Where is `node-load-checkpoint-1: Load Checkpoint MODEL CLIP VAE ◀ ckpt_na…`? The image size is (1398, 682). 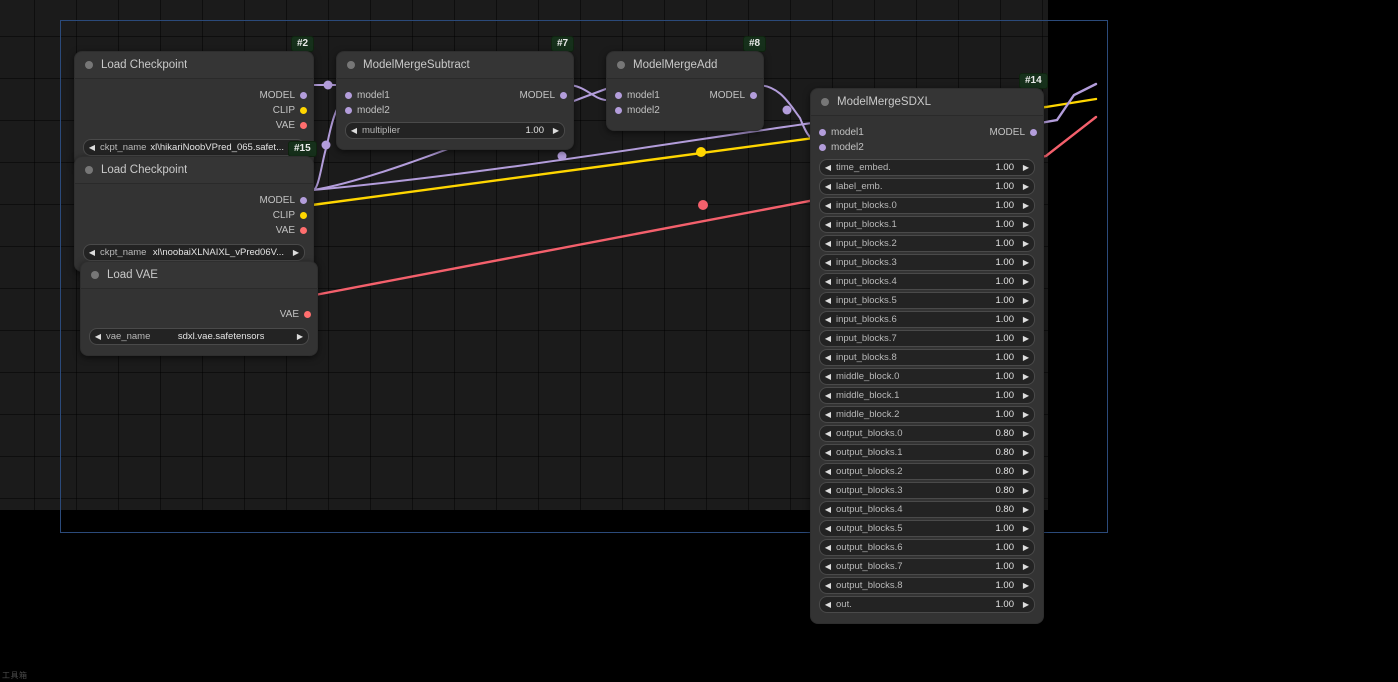 node-load-checkpoint-1: Load Checkpoint MODEL CLIP VAE ◀ ckpt_na… is located at coordinates (194, 109).